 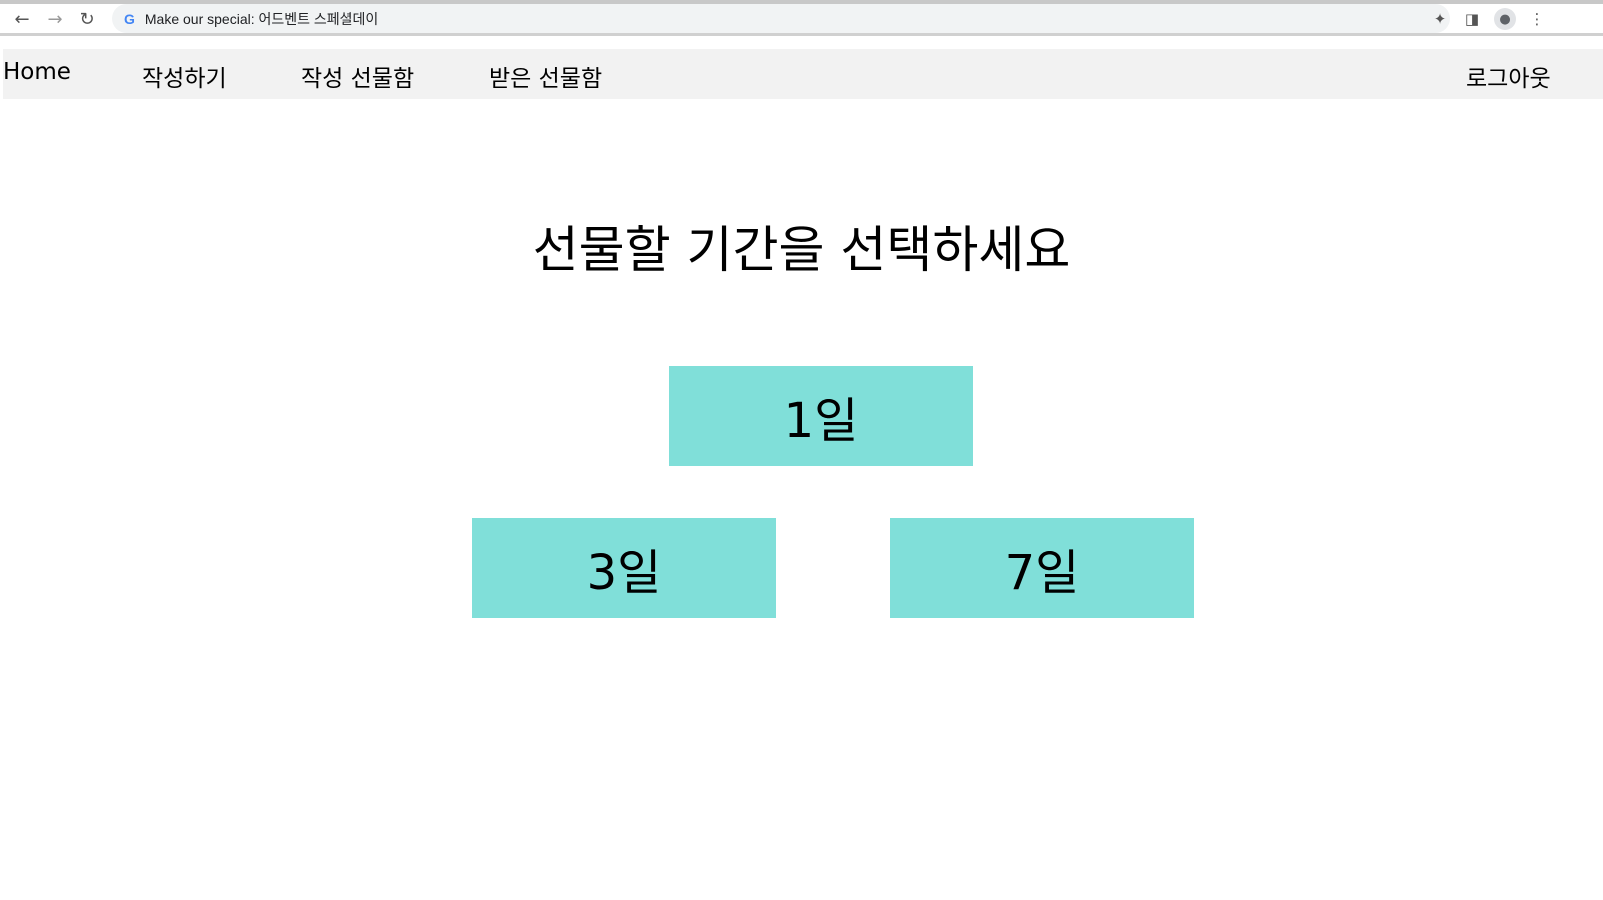 I want to click on profile-icon: ●, so click(x=1505, y=19).